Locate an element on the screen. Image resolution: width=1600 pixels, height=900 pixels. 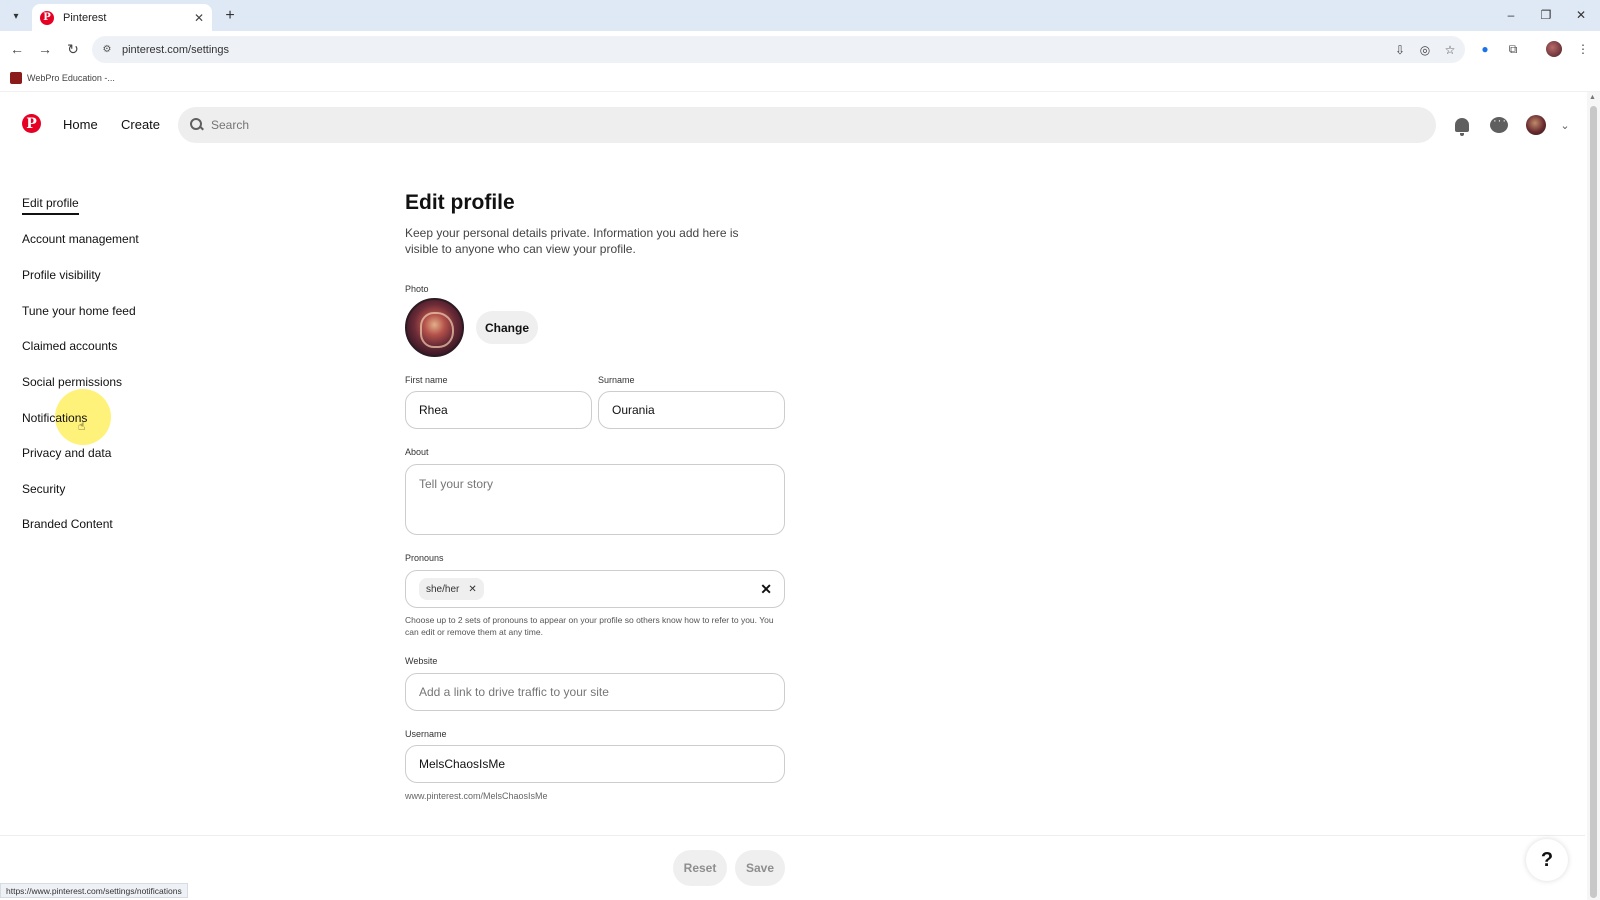
minimize-icon: – is located at coordinates (1511, 15).